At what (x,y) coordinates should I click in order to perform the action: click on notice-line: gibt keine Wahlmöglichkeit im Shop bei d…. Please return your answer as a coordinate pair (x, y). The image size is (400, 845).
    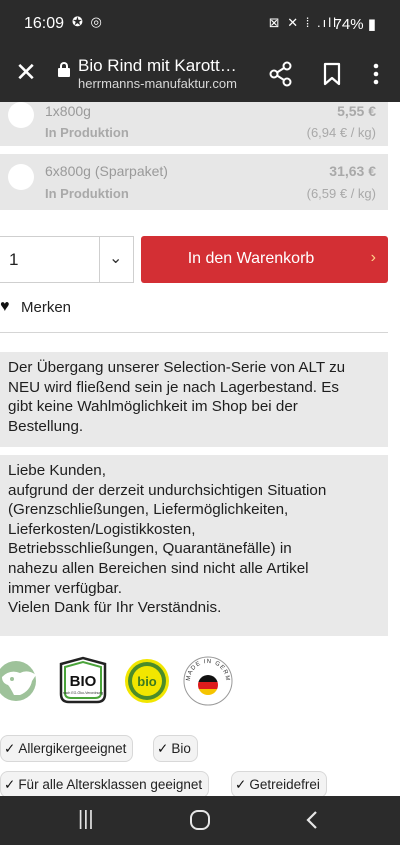
    Looking at the image, I should click on (153, 407).